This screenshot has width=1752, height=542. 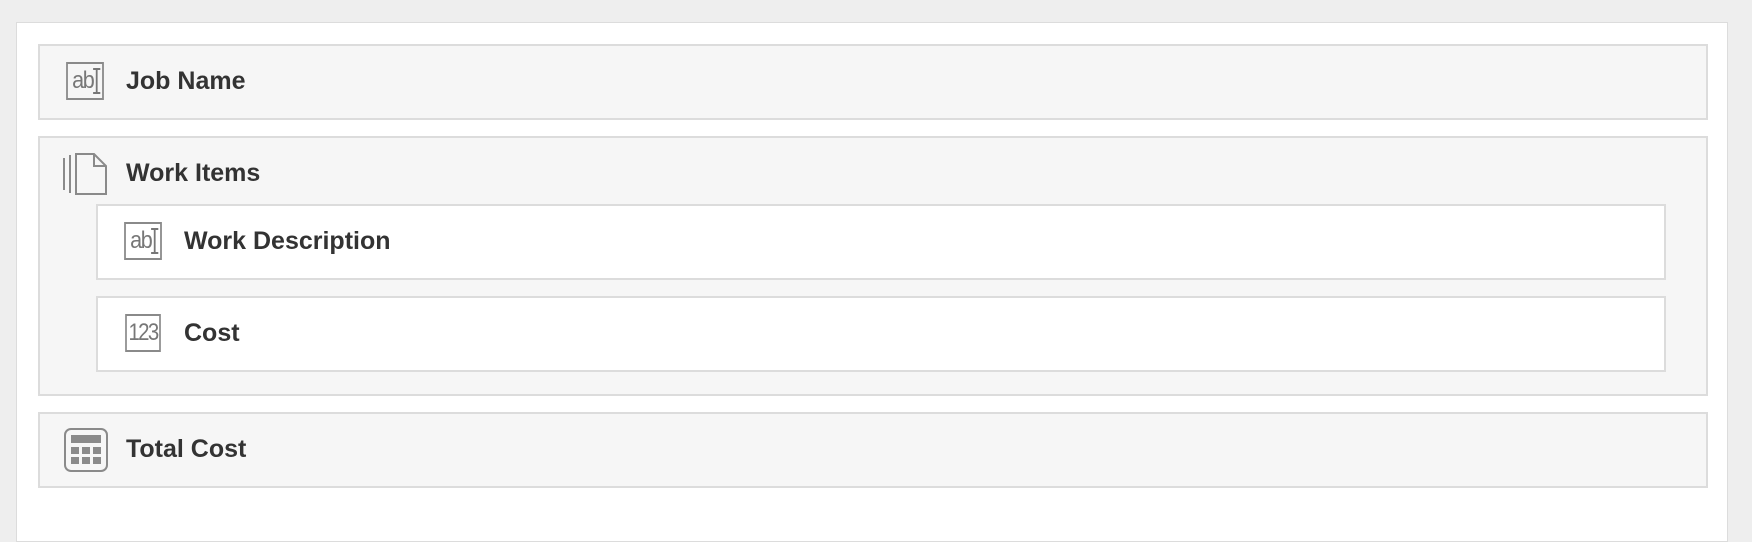 What do you see at coordinates (881, 242) in the screenshot?
I see `field-work-description: ab Work Description` at bounding box center [881, 242].